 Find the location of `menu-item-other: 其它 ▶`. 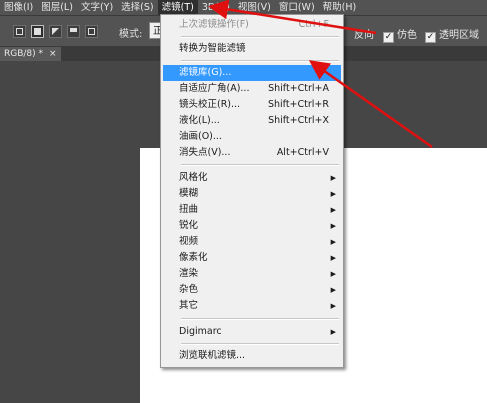

menu-item-other: 其它 ▶ is located at coordinates (252, 306).